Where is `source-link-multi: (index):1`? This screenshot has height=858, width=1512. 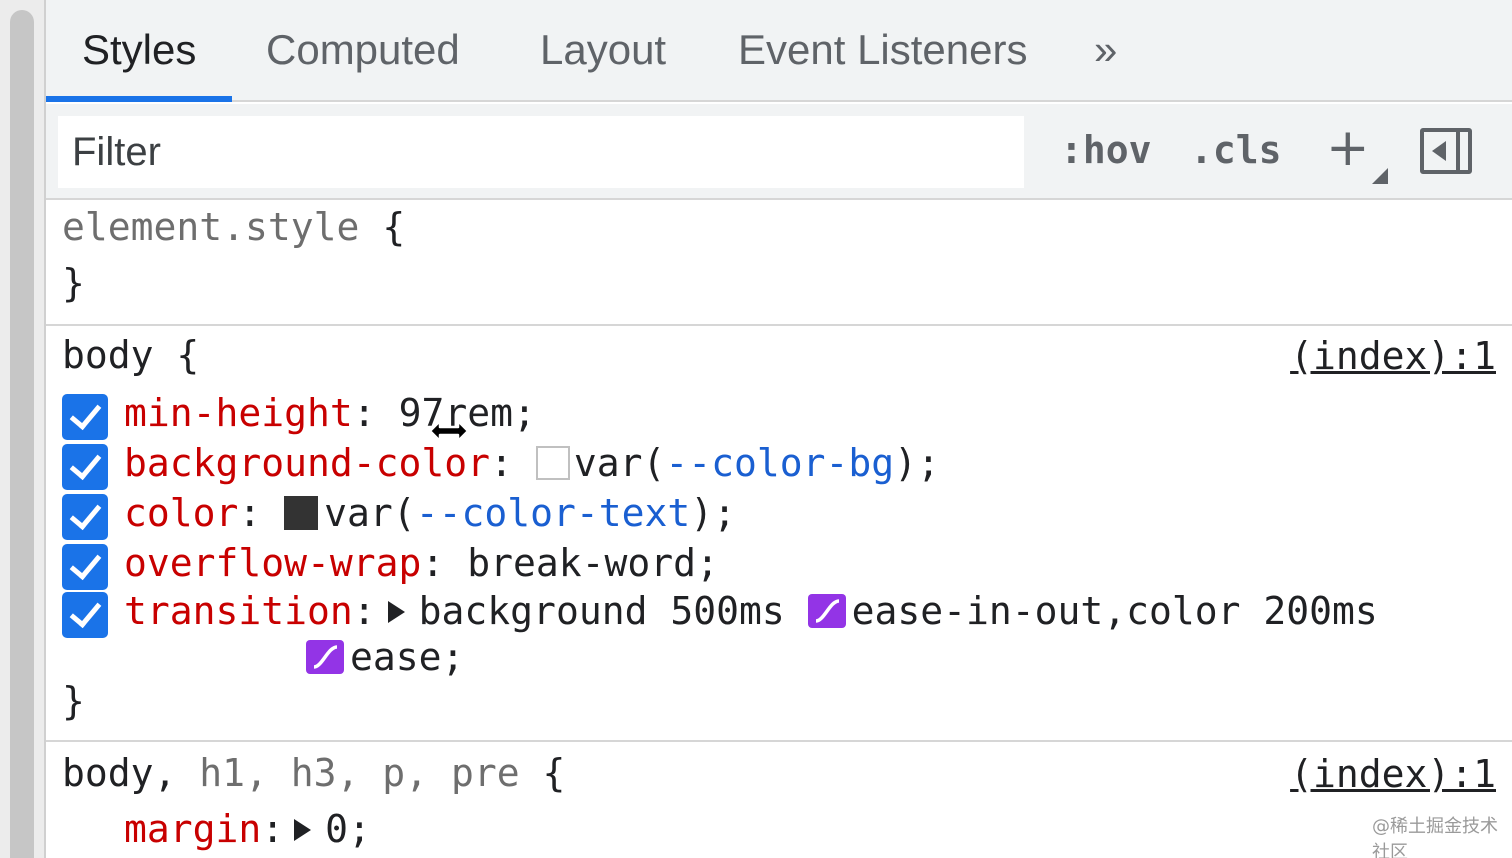
source-link-multi: (index):1 is located at coordinates (1393, 774).